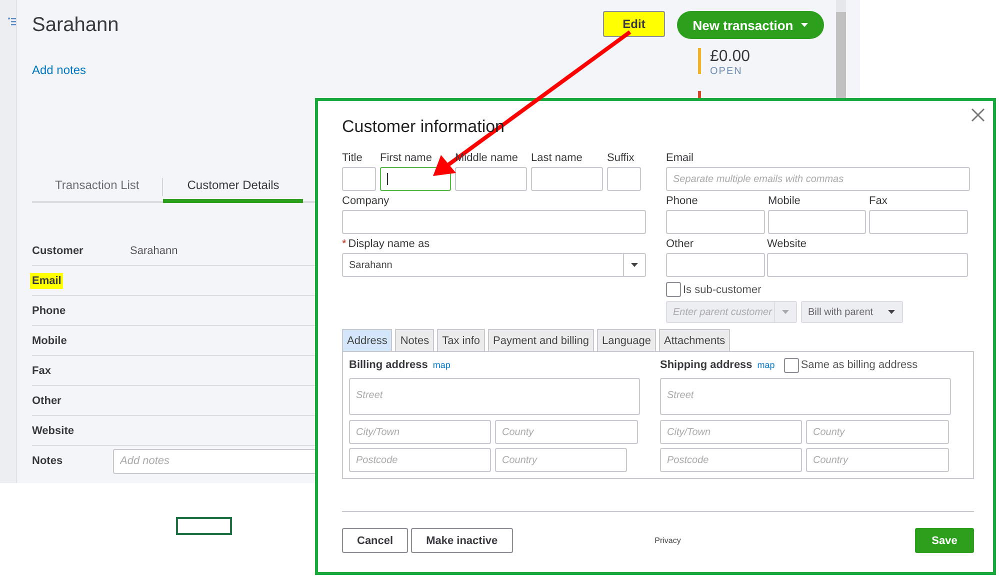  What do you see at coordinates (634, 24) in the screenshot?
I see `edit-button: Edit` at bounding box center [634, 24].